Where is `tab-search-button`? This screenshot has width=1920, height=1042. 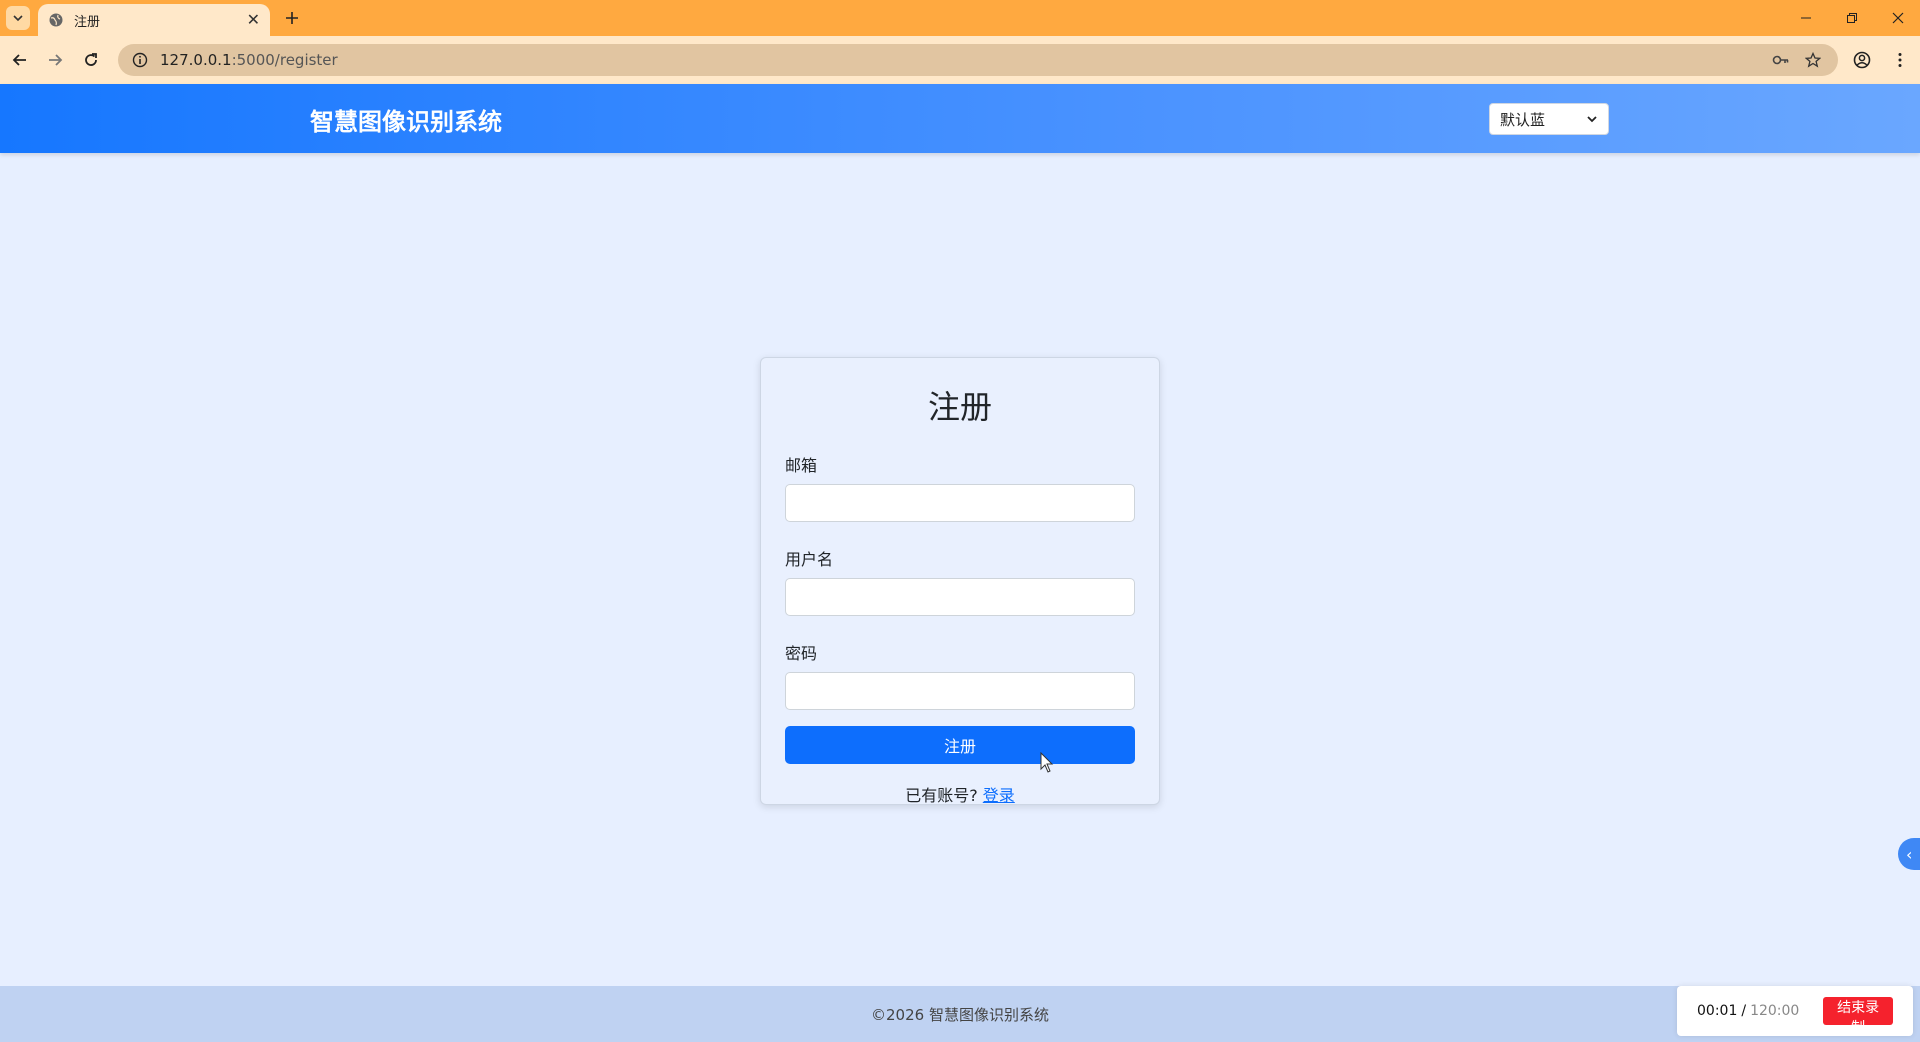 tab-search-button is located at coordinates (18, 18).